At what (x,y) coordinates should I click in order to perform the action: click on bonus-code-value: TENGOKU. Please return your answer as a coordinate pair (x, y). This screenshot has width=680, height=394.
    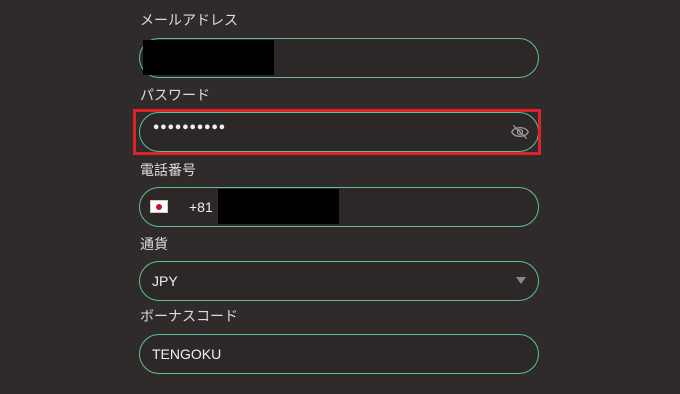
    Looking at the image, I should click on (187, 354).